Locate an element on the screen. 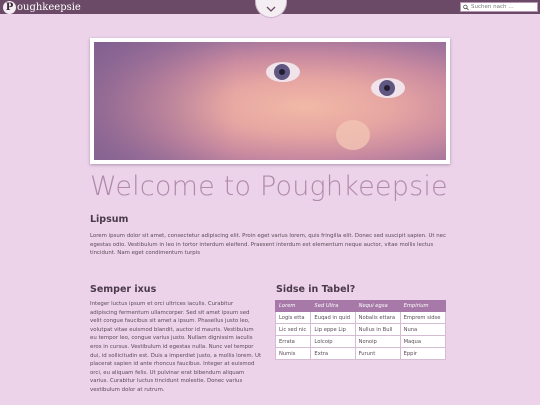 The height and width of the screenshot is (405, 540). hero-image-shade is located at coordinates (164, 101).